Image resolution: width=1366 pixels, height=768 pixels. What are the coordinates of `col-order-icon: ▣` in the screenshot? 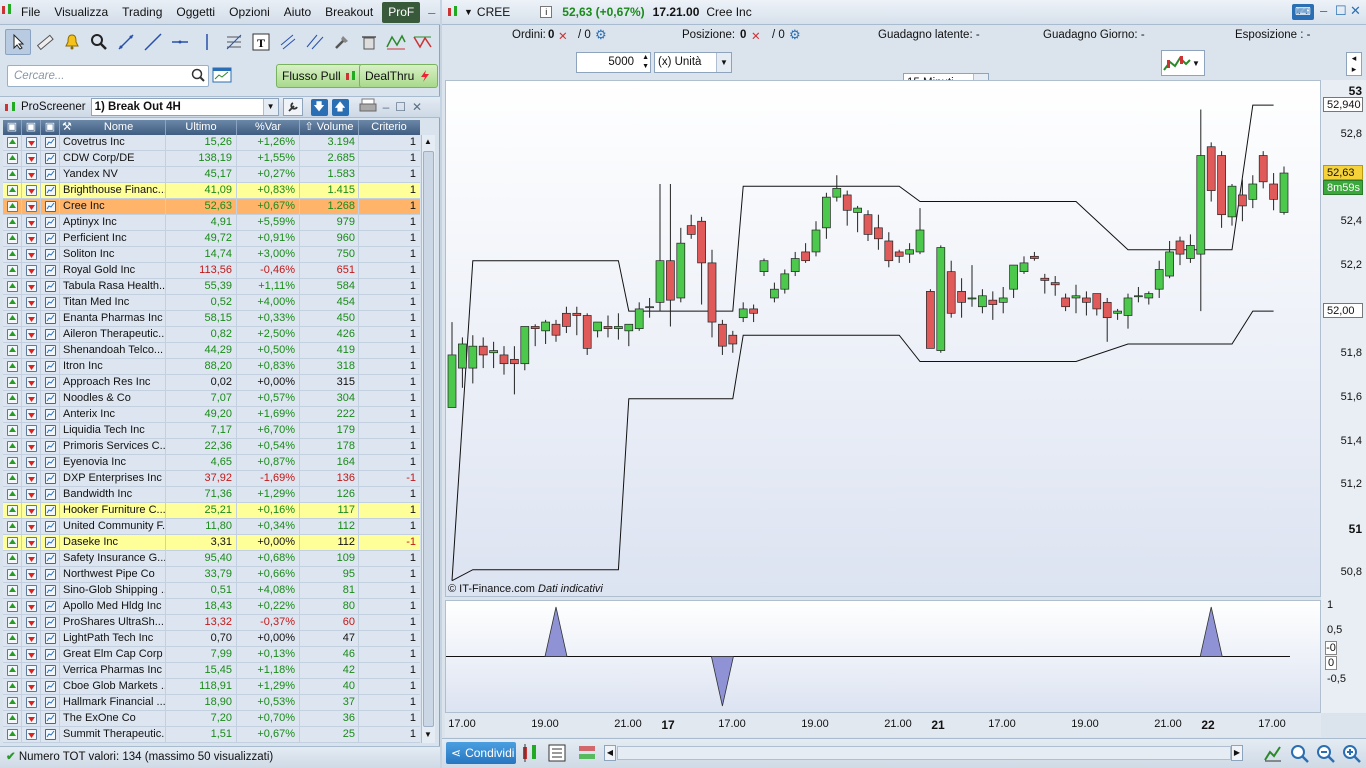 It's located at (31, 127).